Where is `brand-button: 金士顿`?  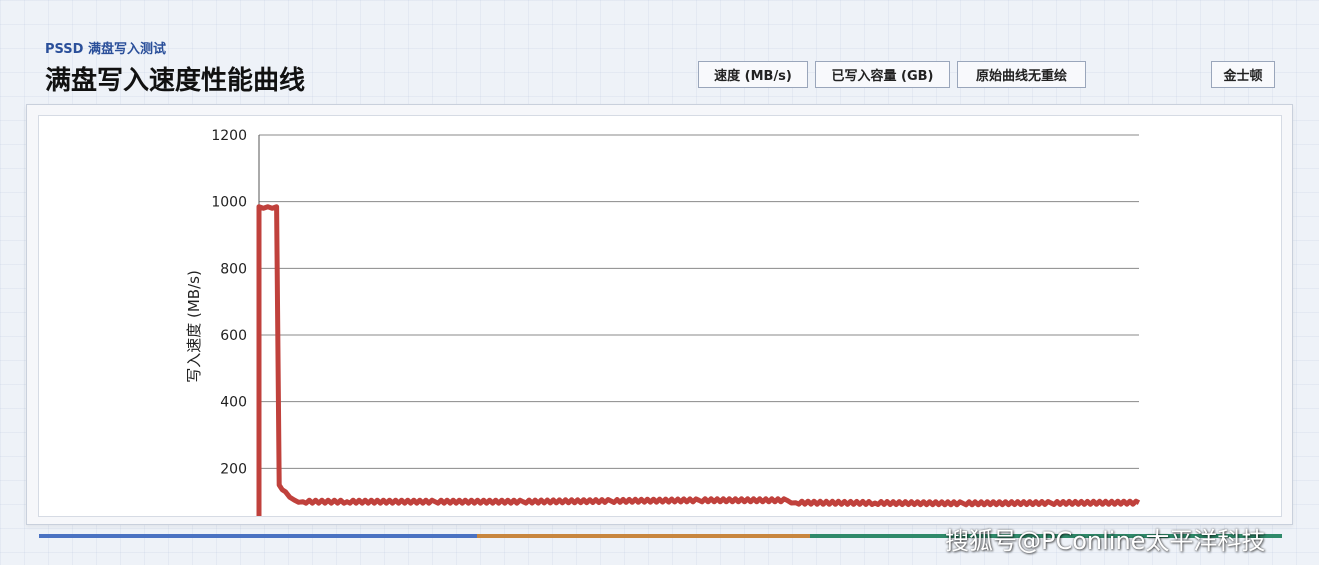
brand-button: 金士顿 is located at coordinates (1243, 74).